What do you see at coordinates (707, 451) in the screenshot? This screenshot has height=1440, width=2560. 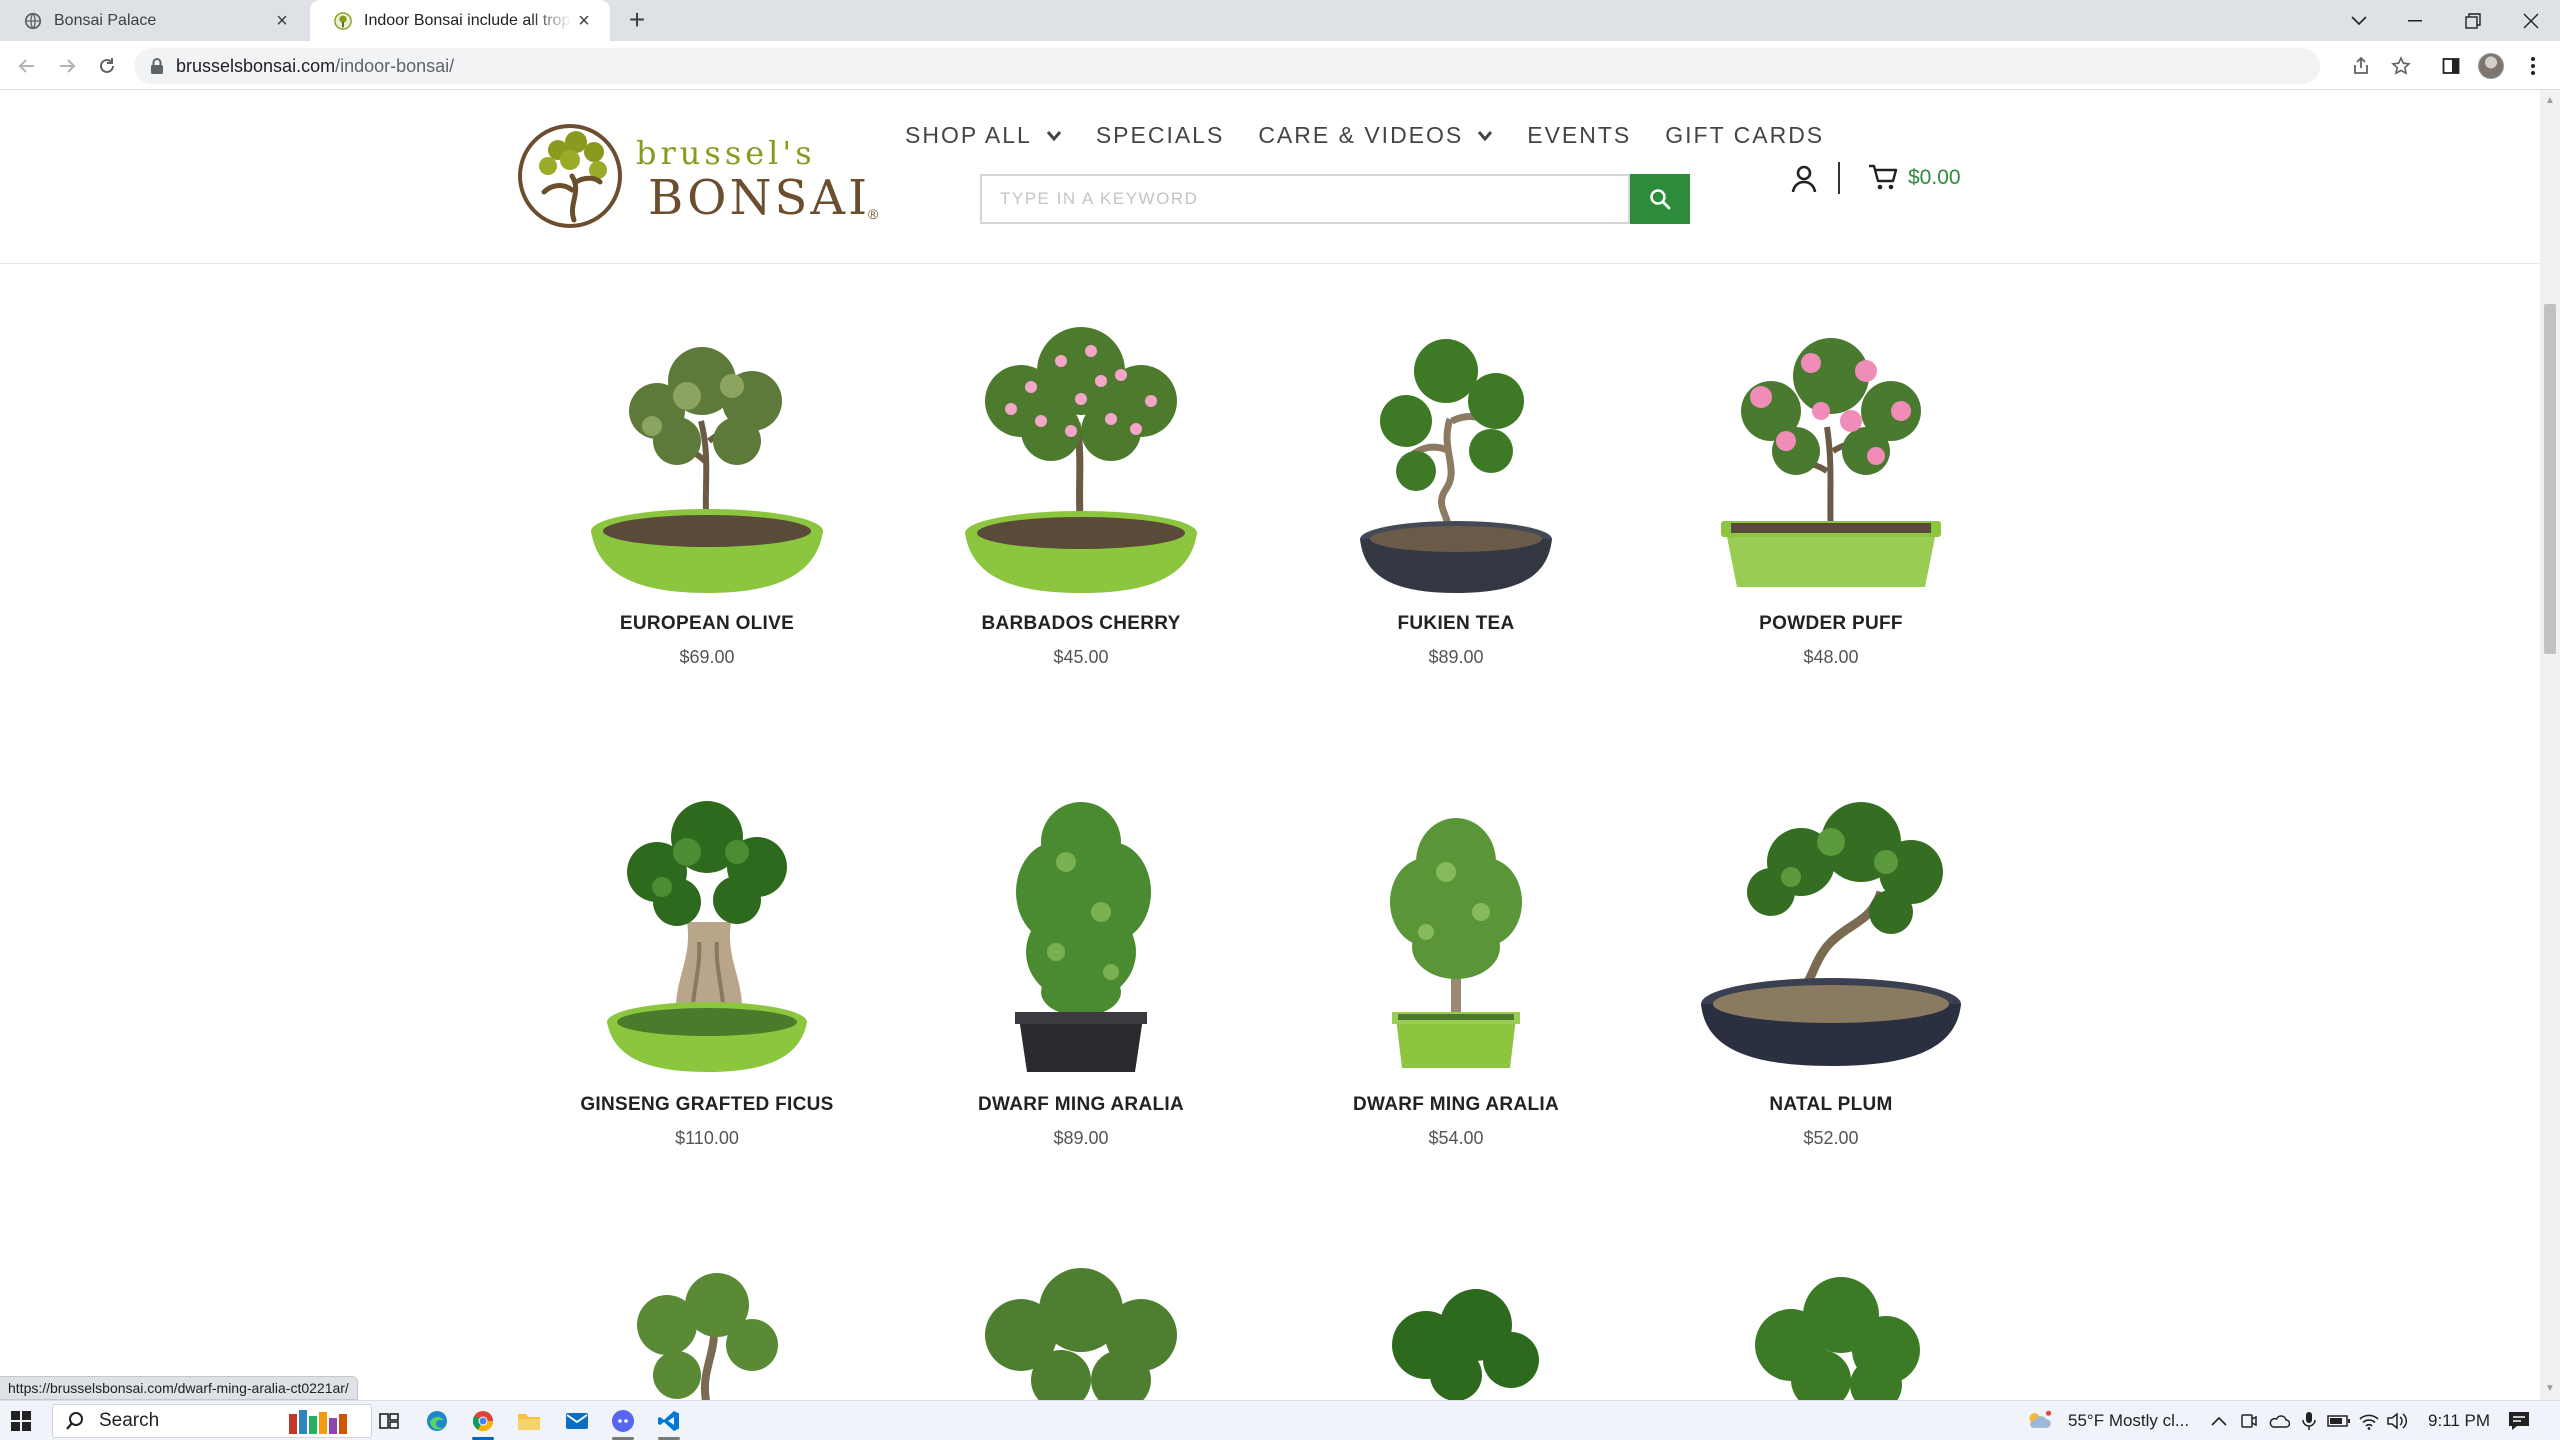 I see `product-image-european-olive` at bounding box center [707, 451].